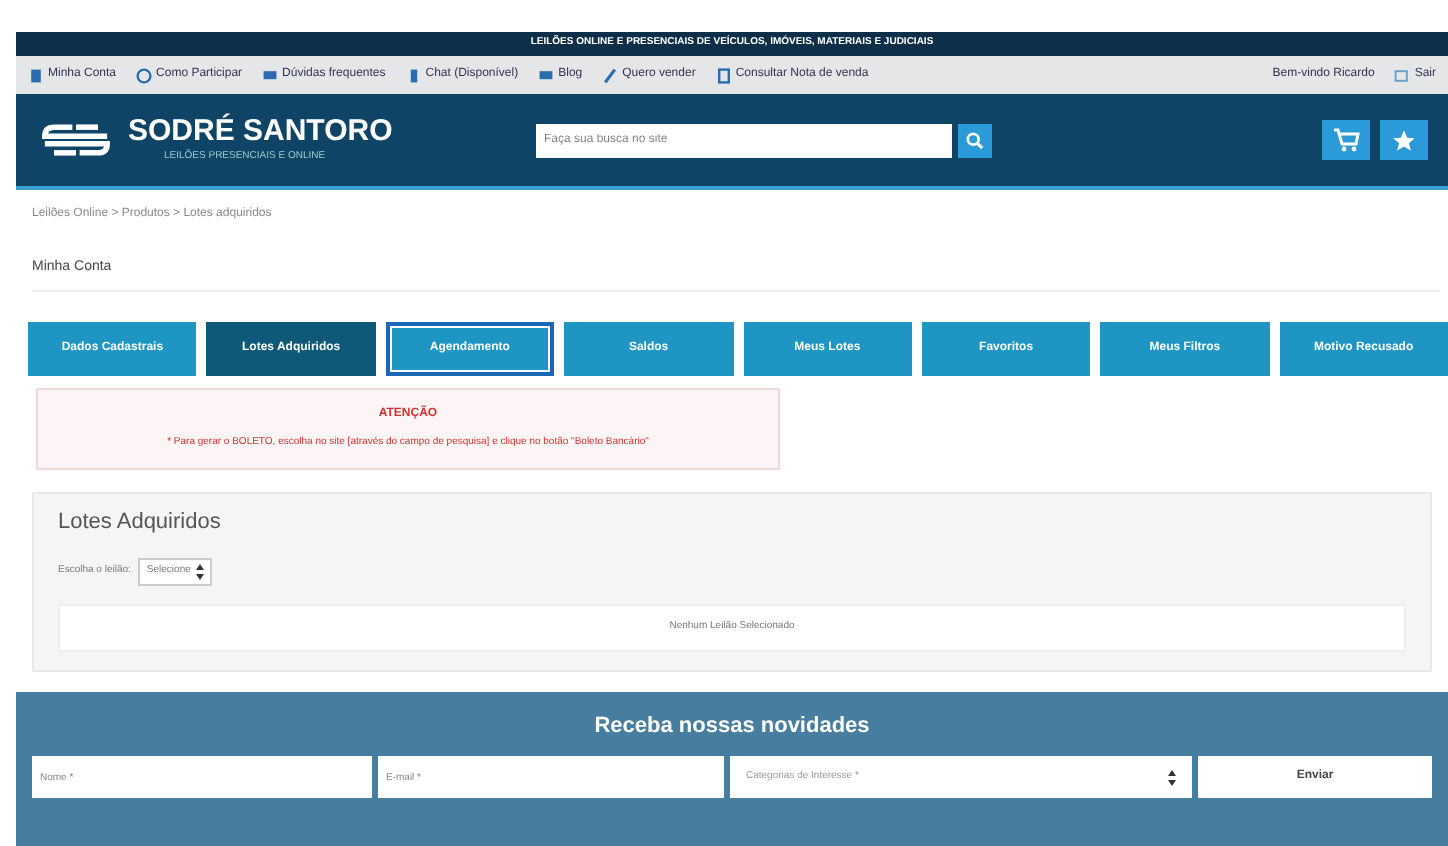 The image size is (1448, 846). What do you see at coordinates (260, 130) in the screenshot?
I see `logo-text: SODRÉ SANTORO` at bounding box center [260, 130].